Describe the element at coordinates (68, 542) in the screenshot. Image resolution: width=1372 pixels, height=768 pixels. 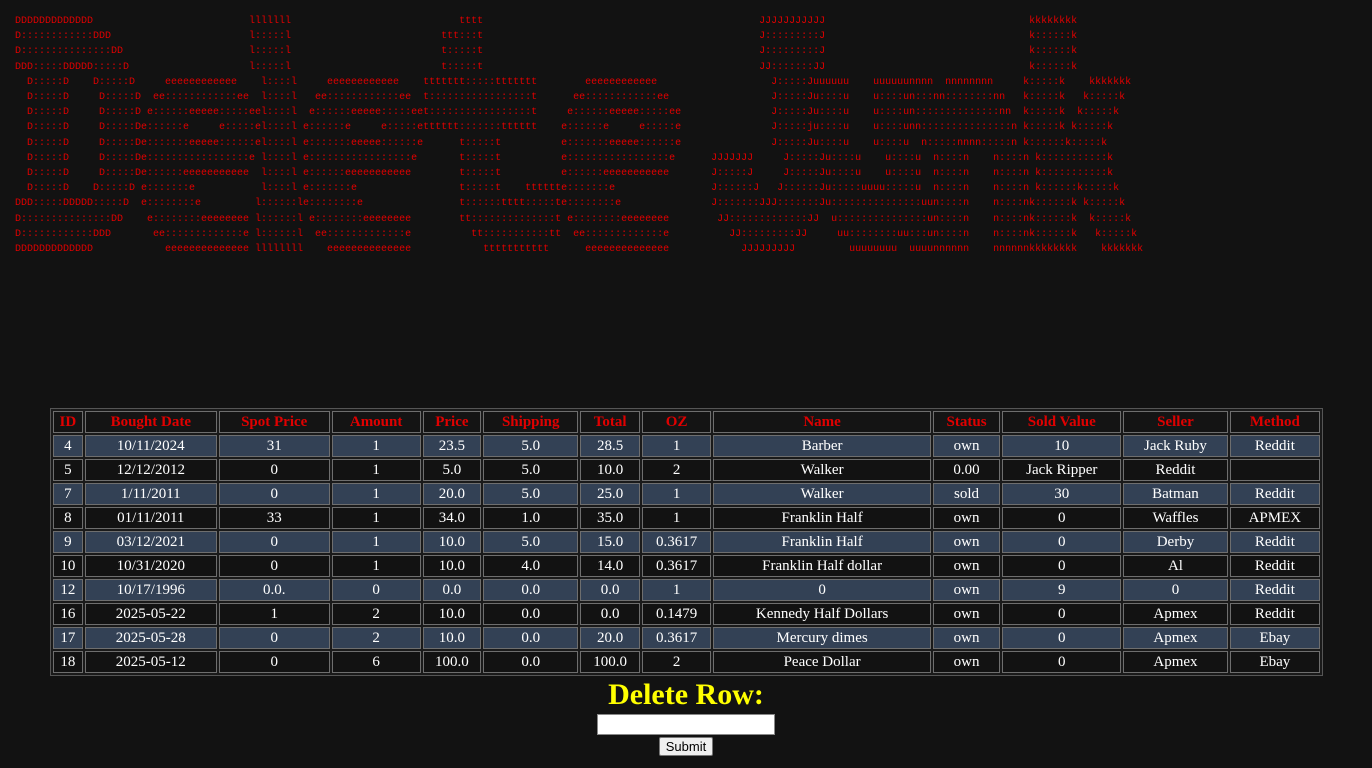
I see `table-cell-id: 9` at that location.